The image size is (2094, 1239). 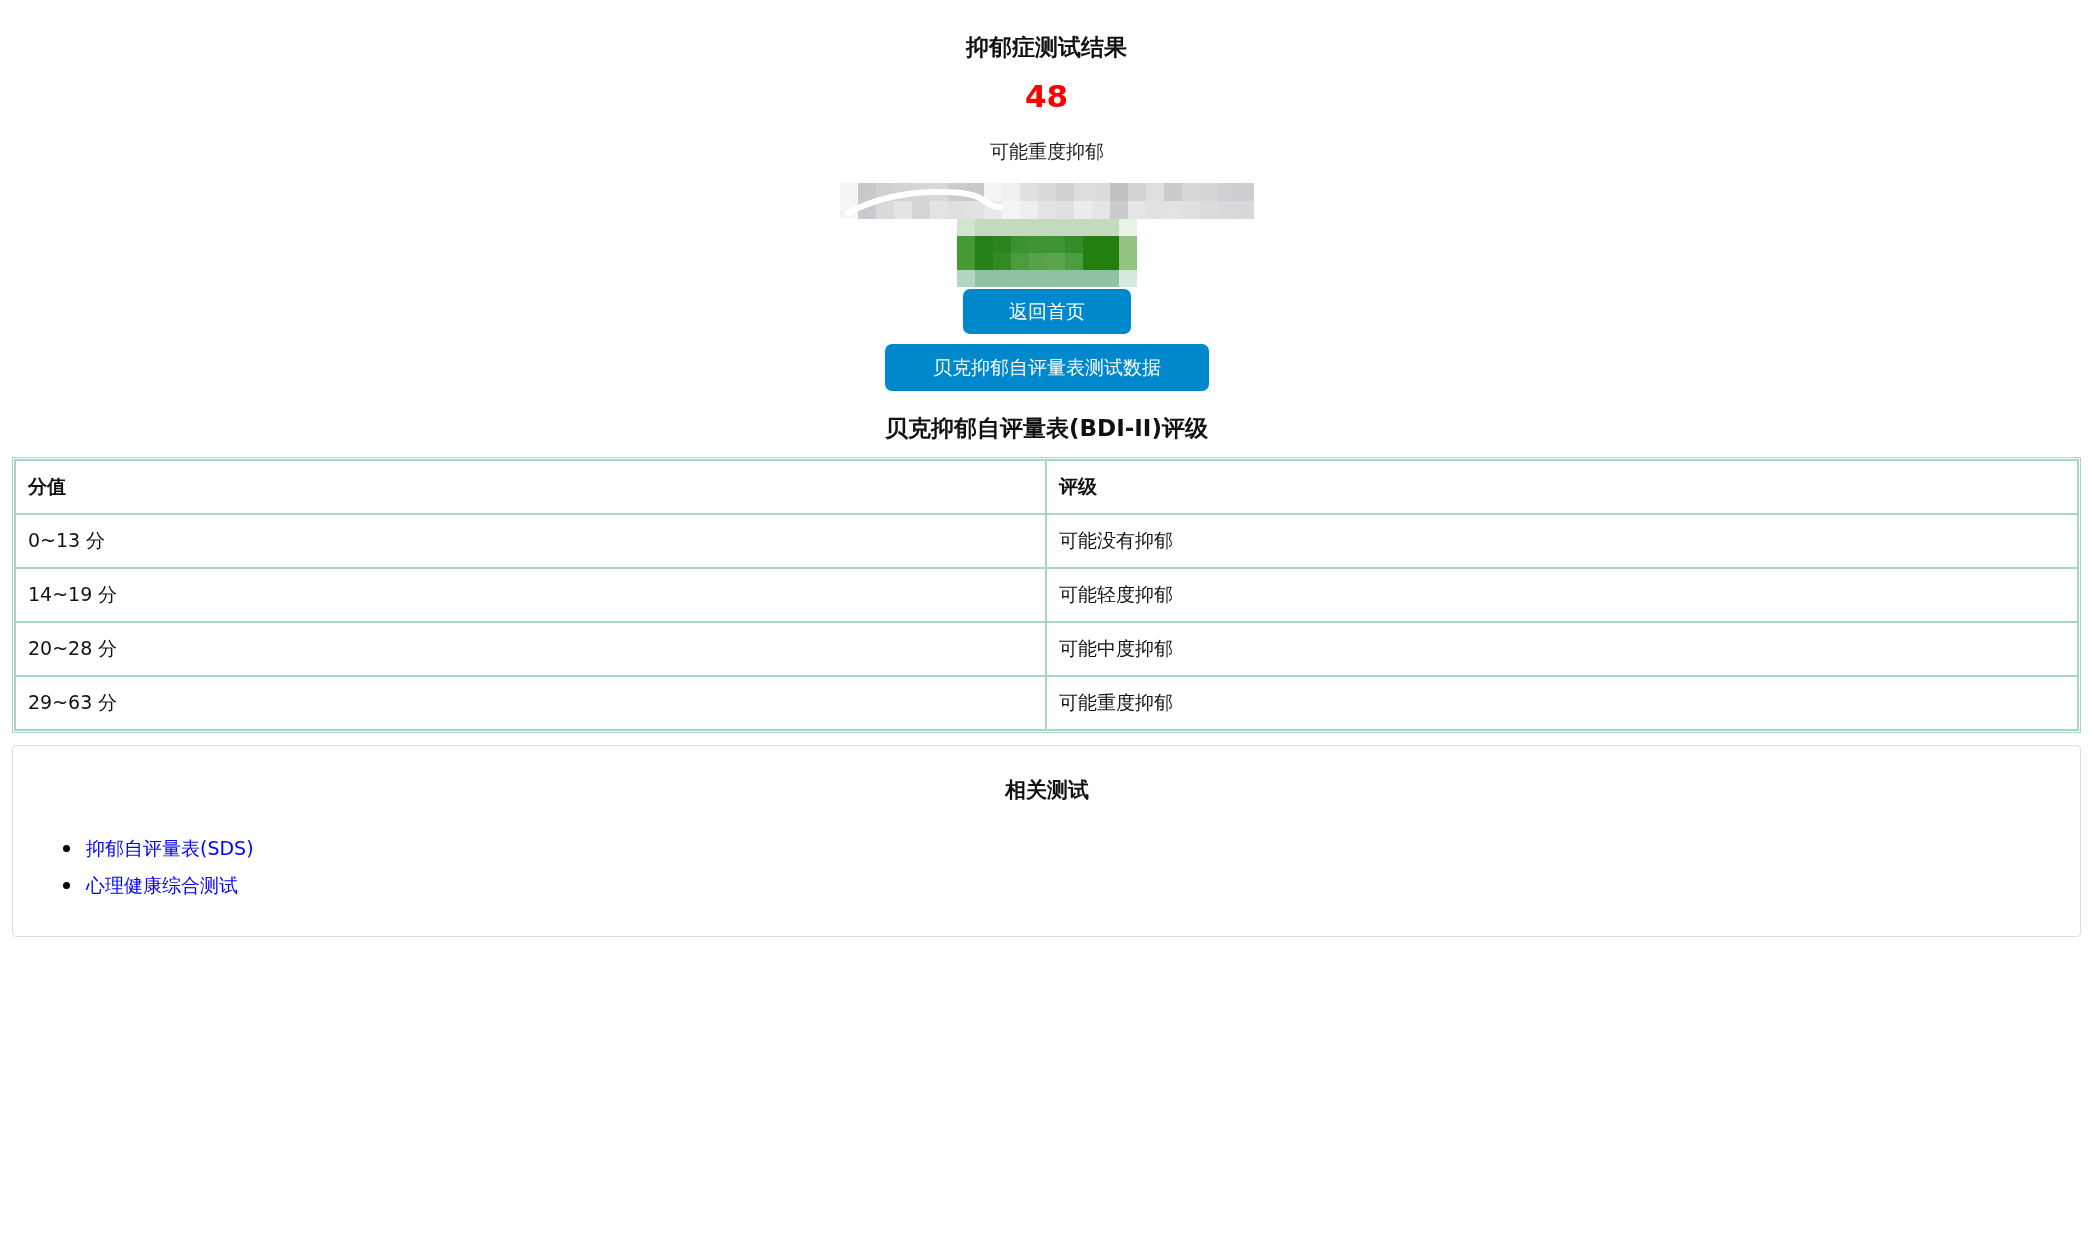 I want to click on panel-title: 相关测试, so click(x=1046, y=790).